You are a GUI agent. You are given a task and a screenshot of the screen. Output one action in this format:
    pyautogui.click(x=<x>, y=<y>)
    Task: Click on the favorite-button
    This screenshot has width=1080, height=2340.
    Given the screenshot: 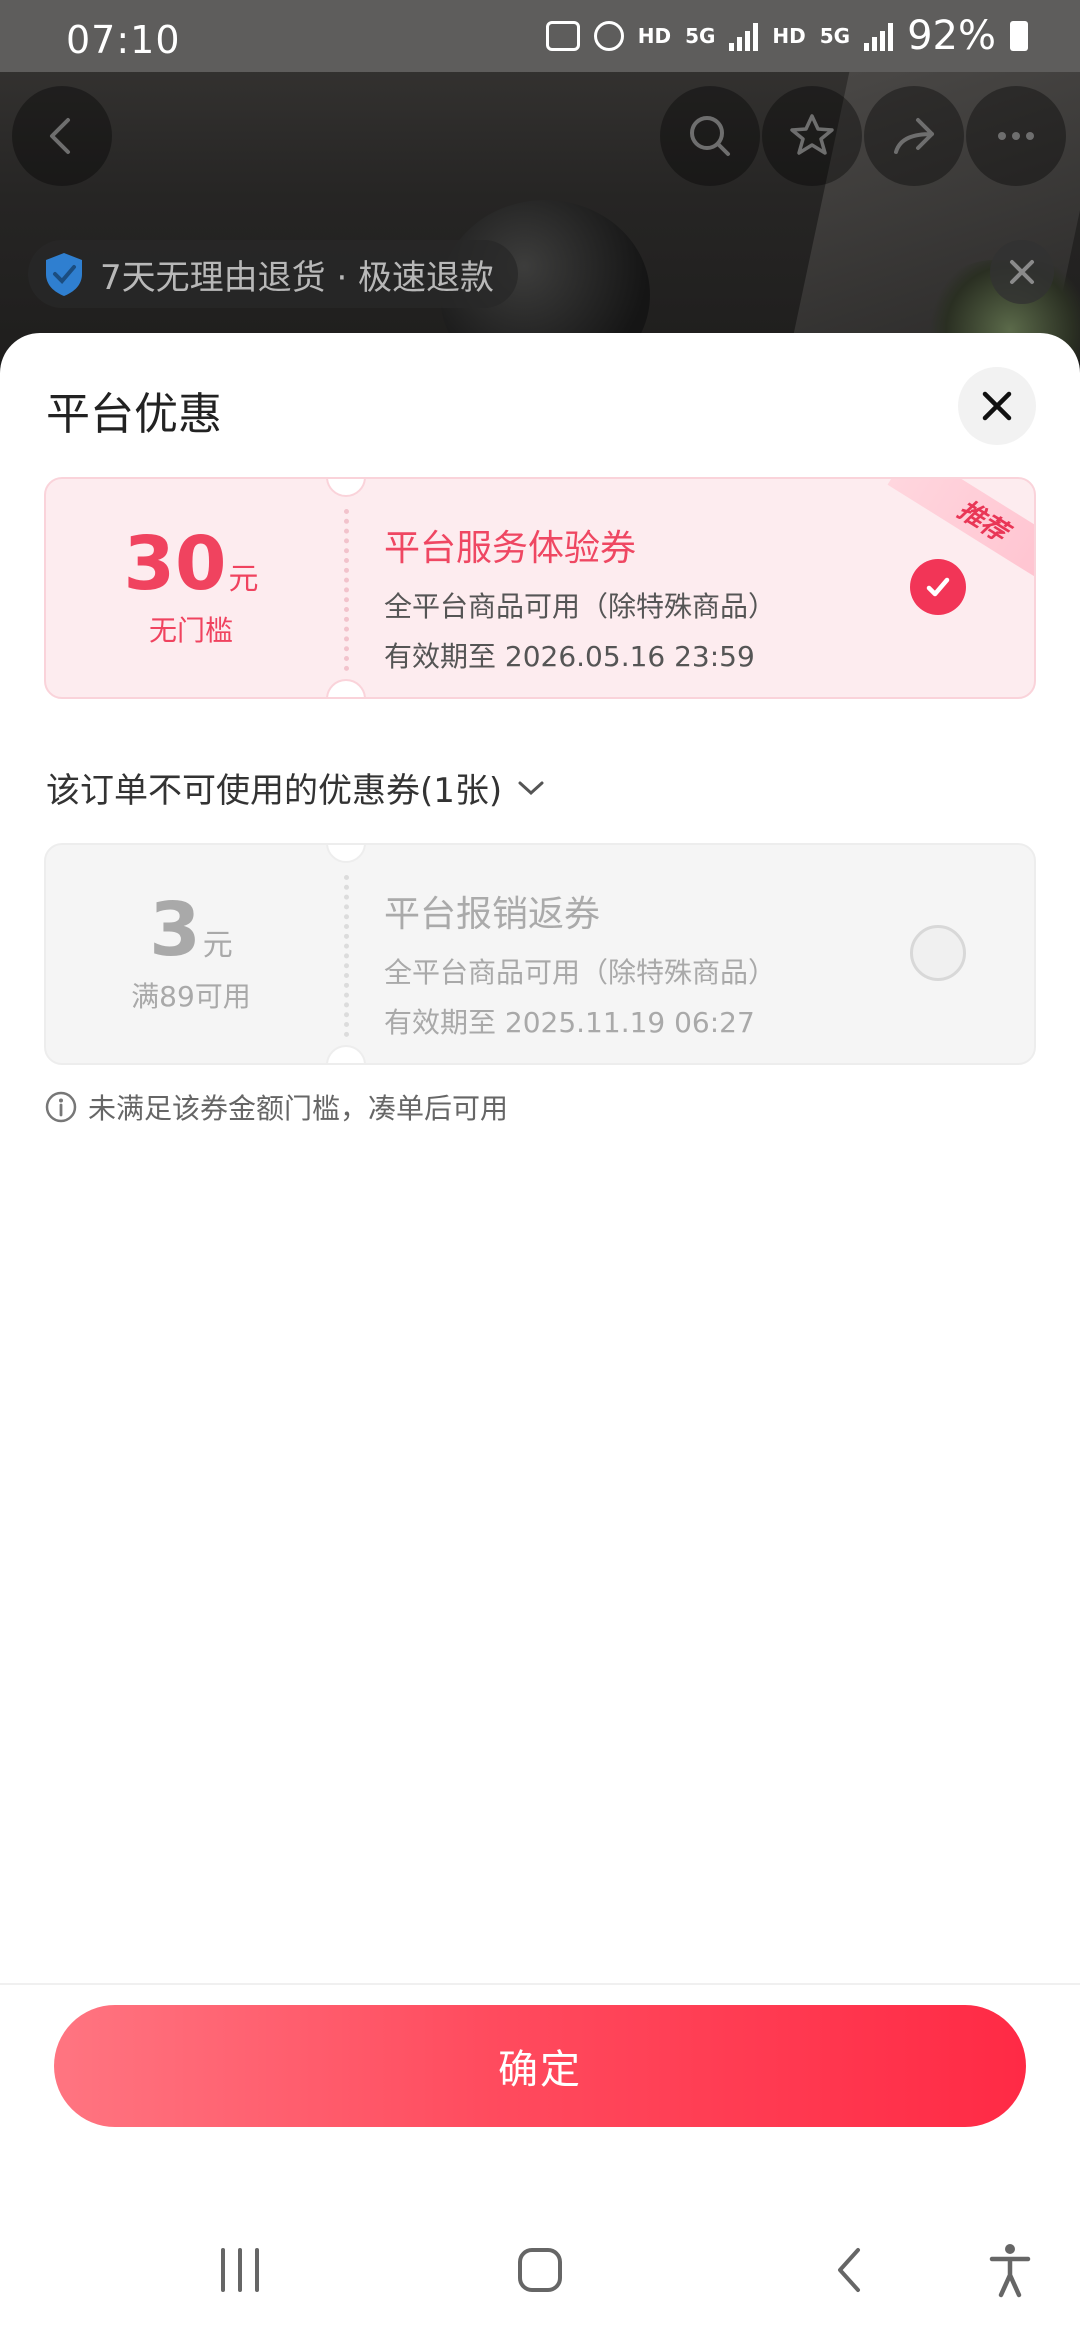 What is the action you would take?
    pyautogui.click(x=812, y=136)
    